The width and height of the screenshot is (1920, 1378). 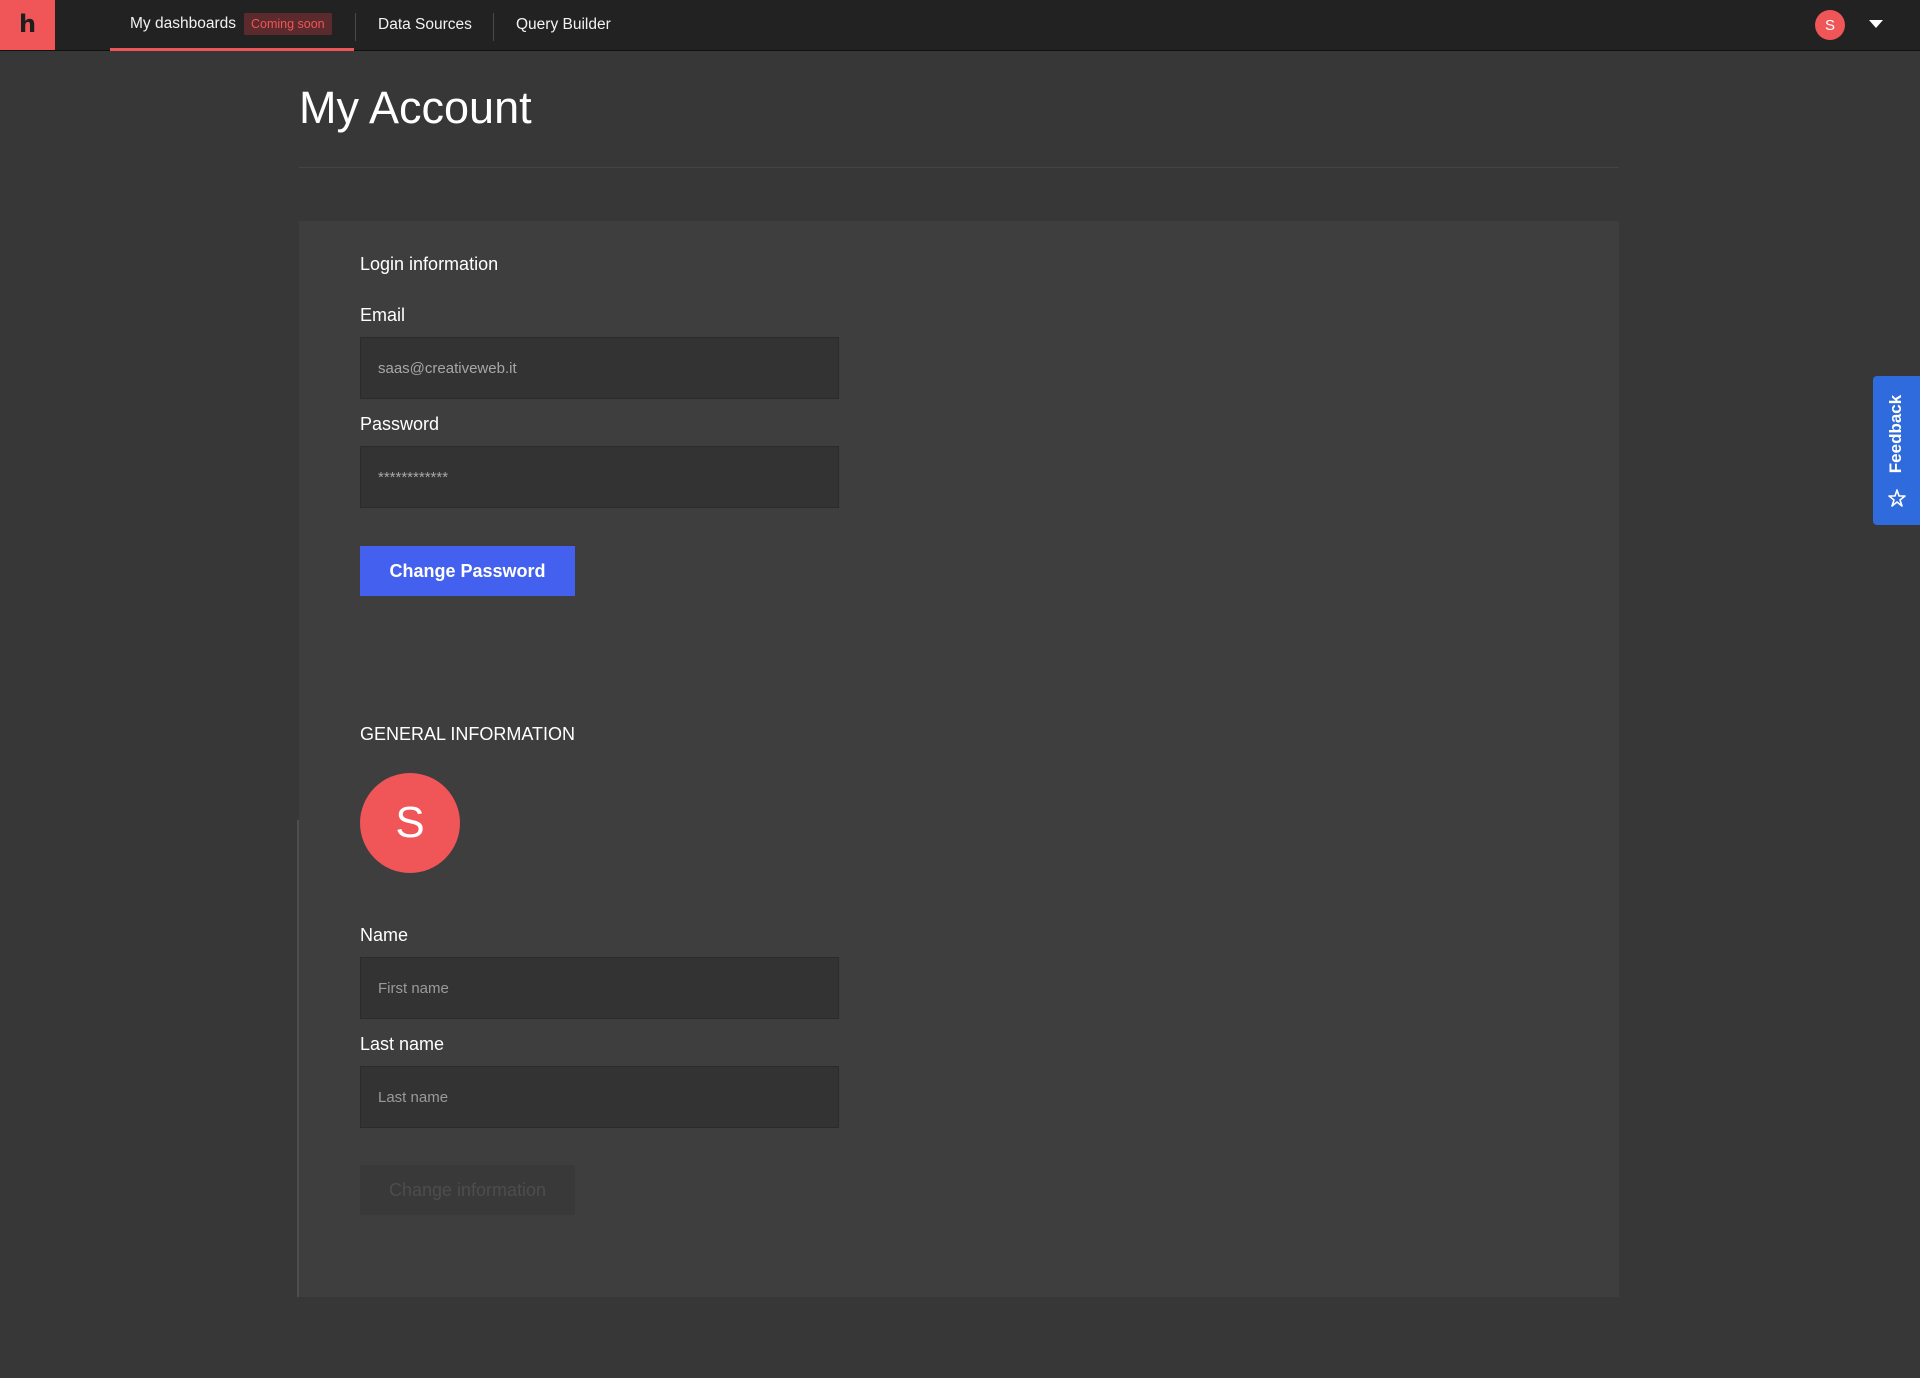 I want to click on feedback-tab: Feedback, so click(x=1896, y=450).